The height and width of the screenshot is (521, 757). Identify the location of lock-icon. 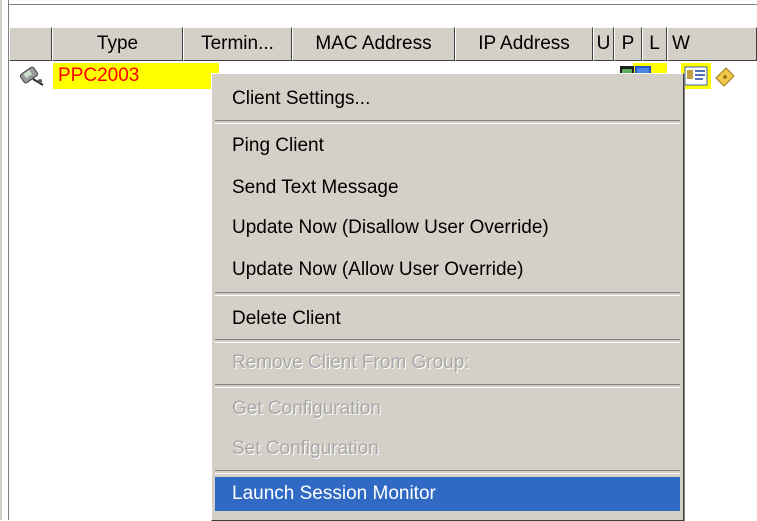
(724, 76).